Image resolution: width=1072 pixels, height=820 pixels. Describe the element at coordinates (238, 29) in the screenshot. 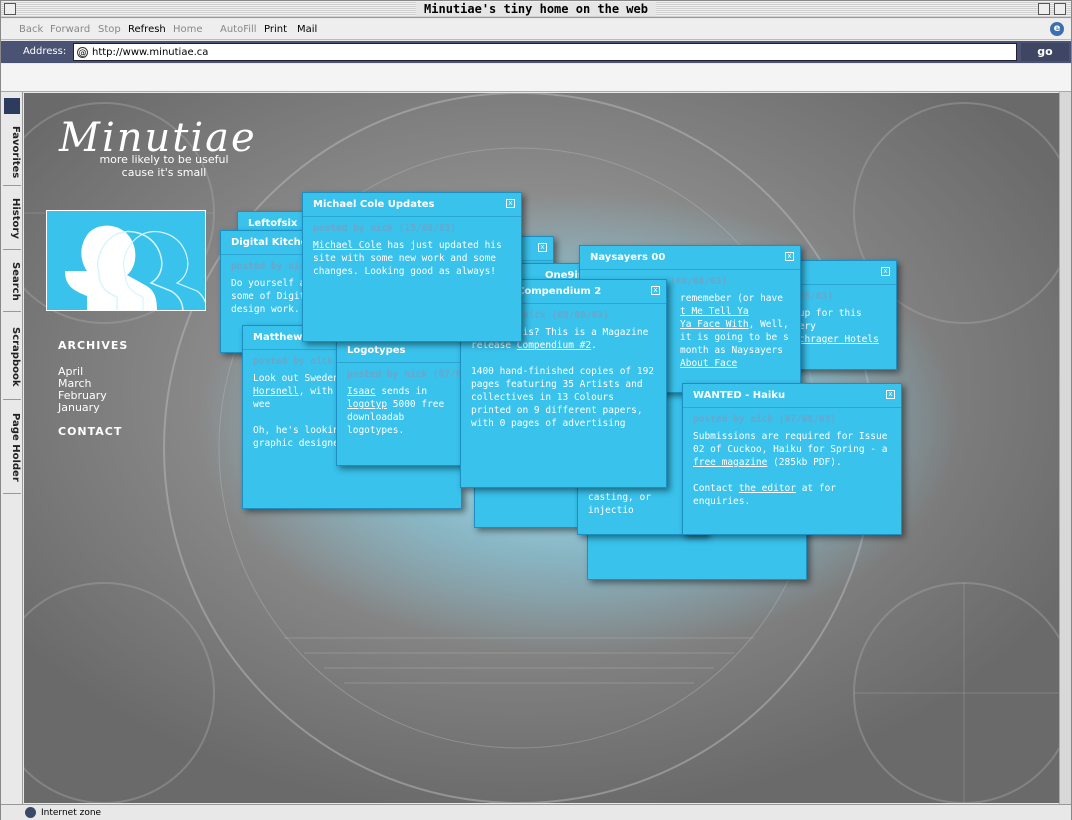

I see `autofill-button: AutoFill` at that location.